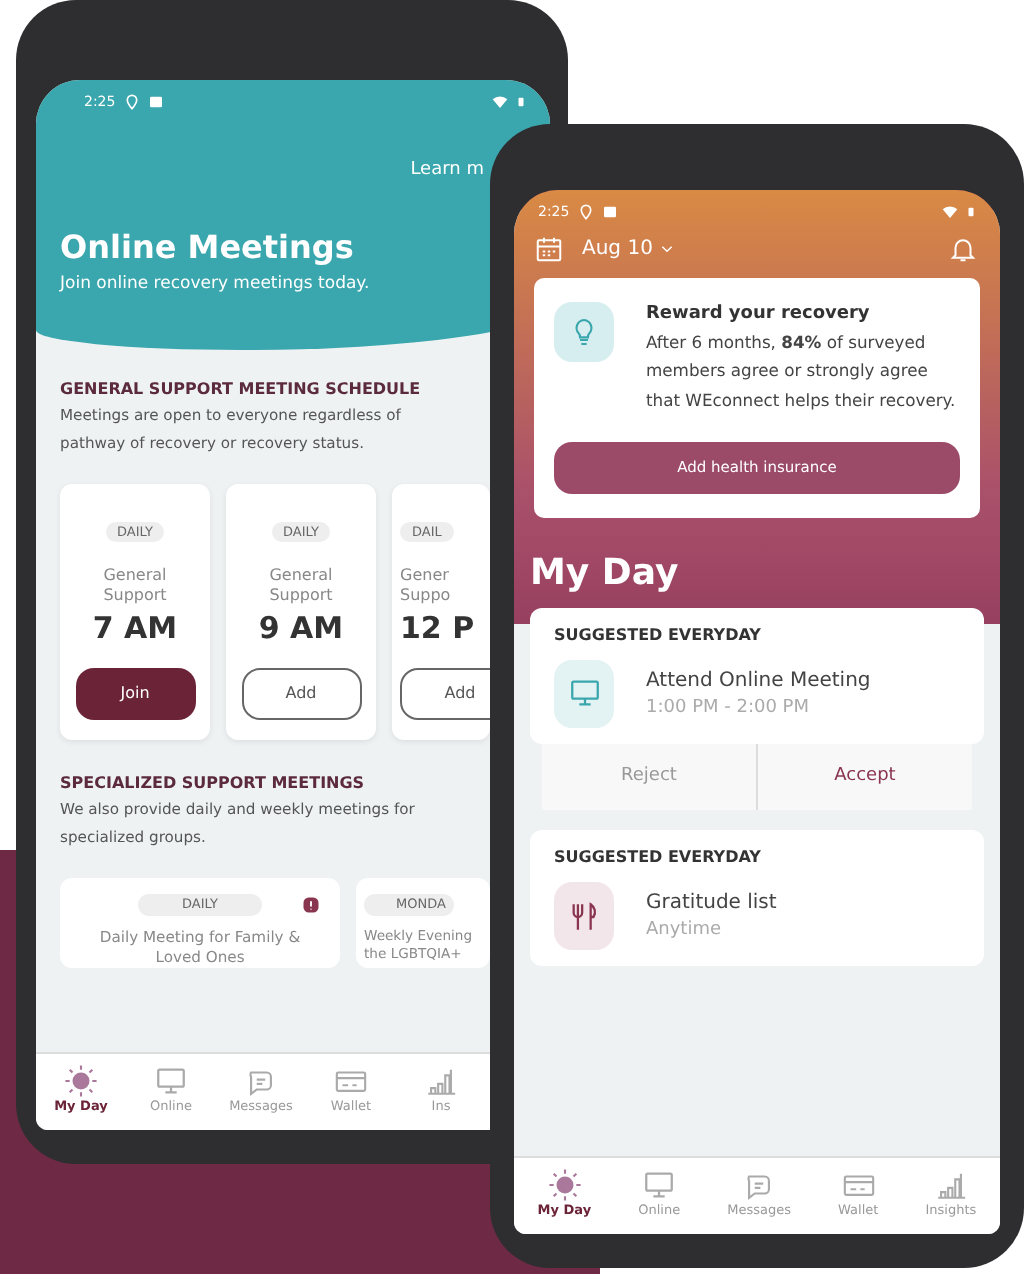 This screenshot has height=1274, width=1024. Describe the element at coordinates (216, 285) in the screenshot. I see `screen-subtitle: Join online recovery meetings today.` at that location.